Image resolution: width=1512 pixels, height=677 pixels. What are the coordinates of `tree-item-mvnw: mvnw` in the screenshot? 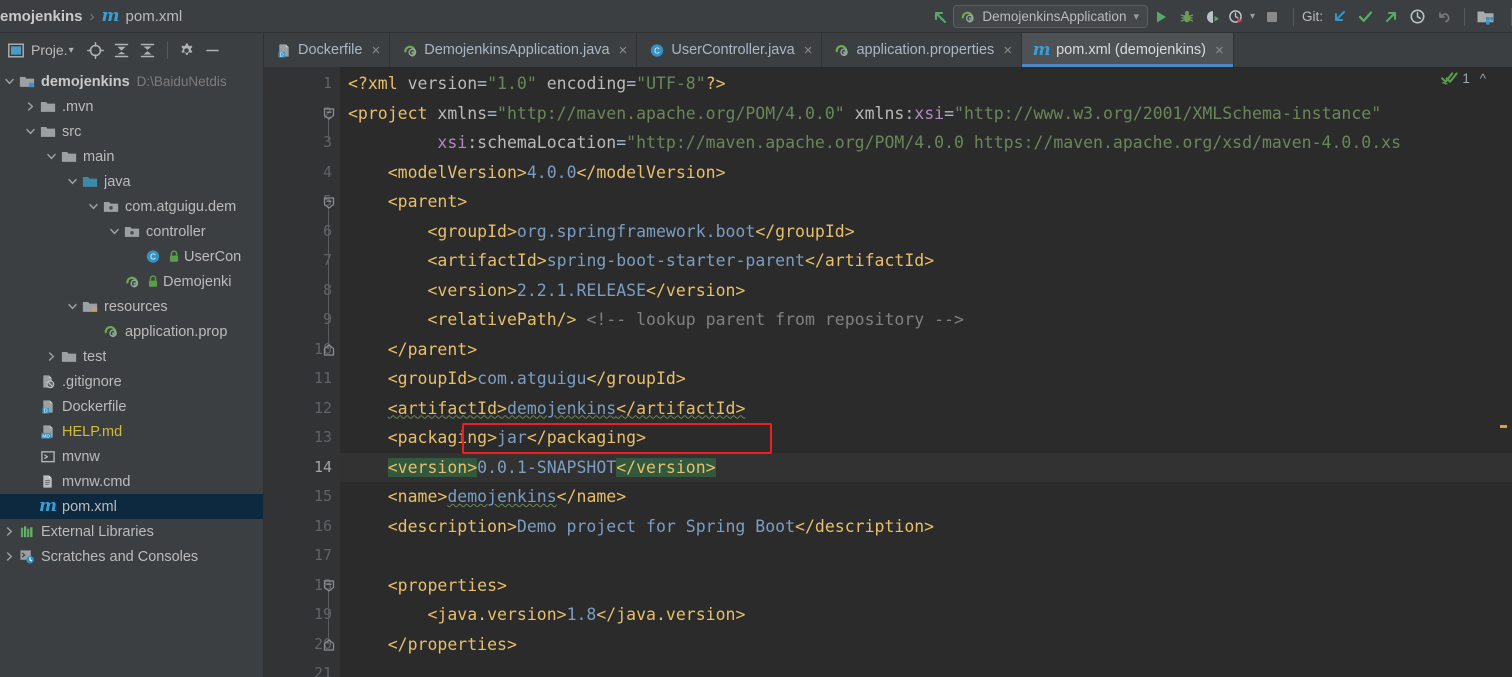 It's located at (131, 456).